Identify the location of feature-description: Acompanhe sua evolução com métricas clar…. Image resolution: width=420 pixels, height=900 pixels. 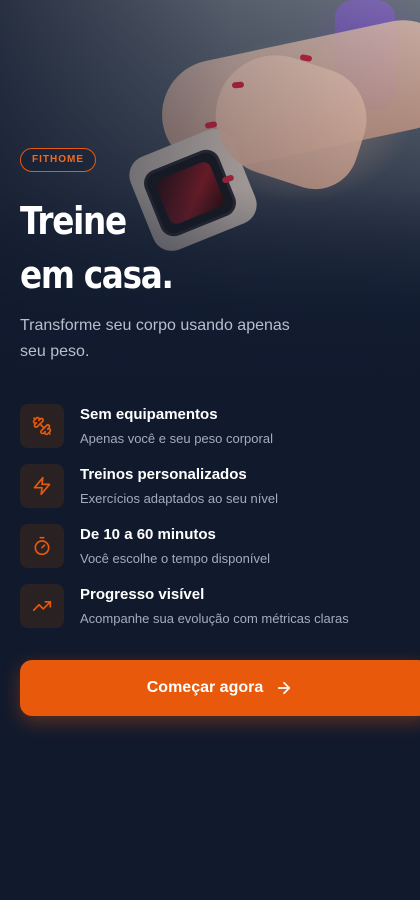
(214, 618).